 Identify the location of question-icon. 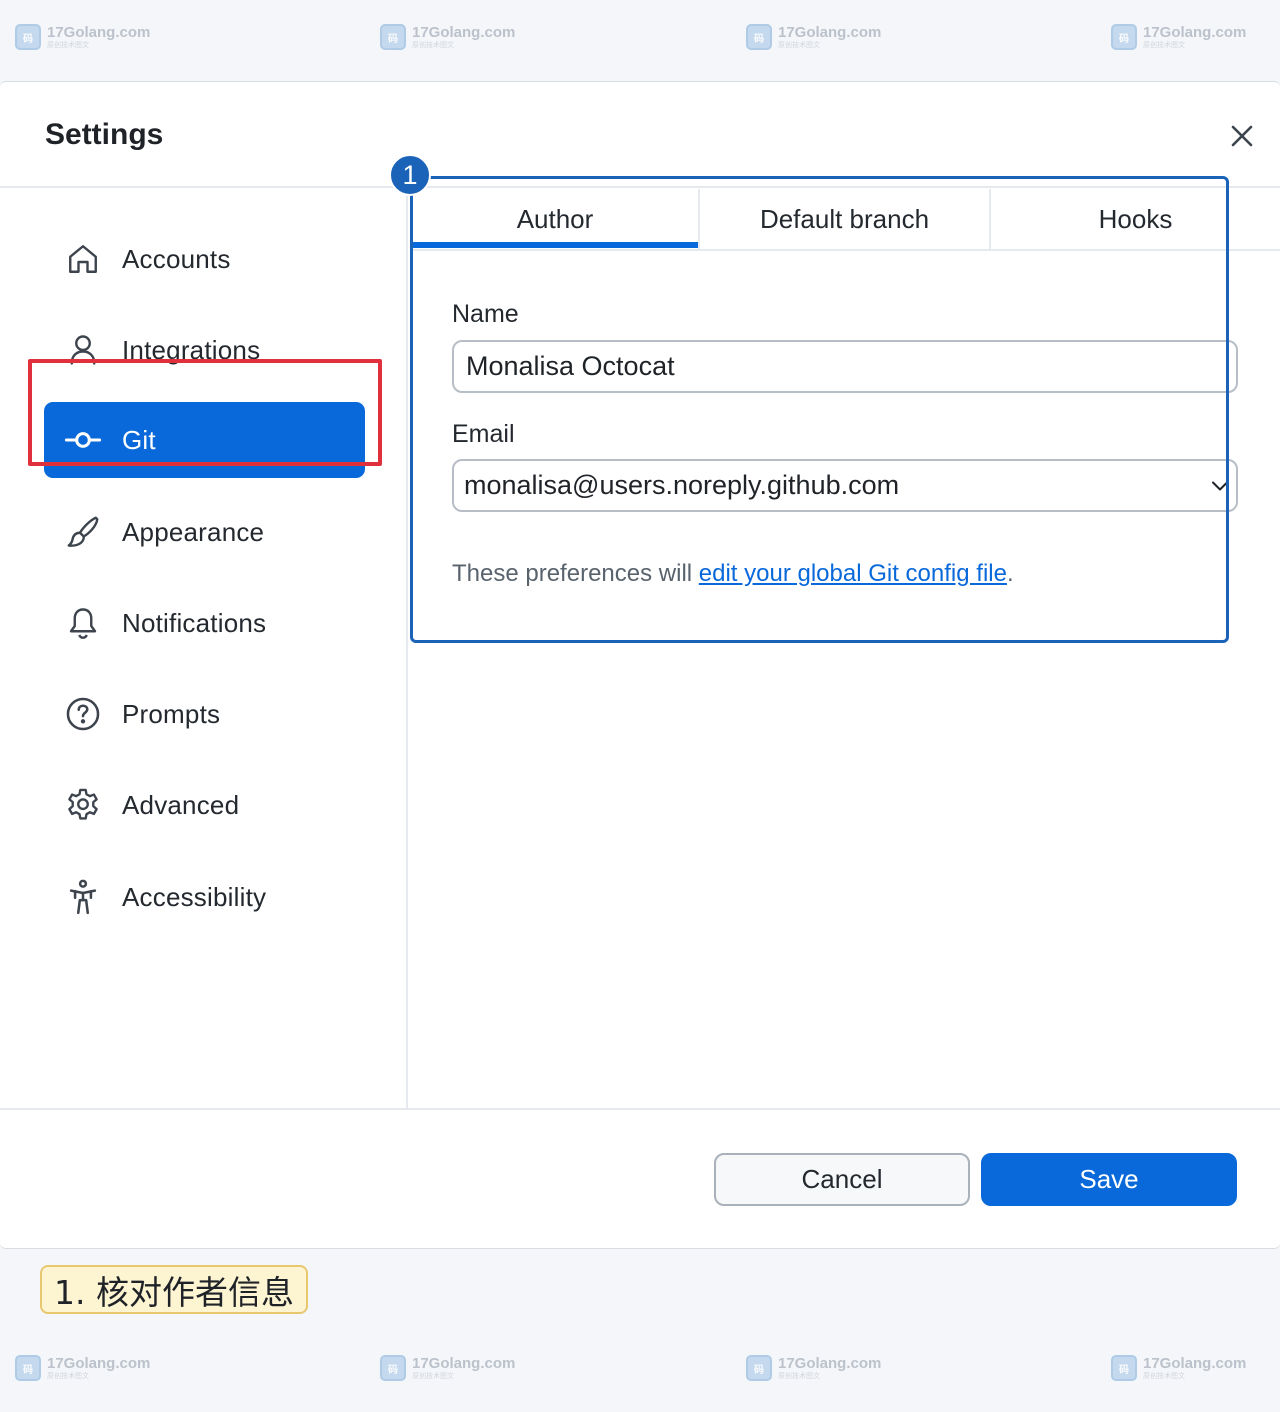
(83, 714).